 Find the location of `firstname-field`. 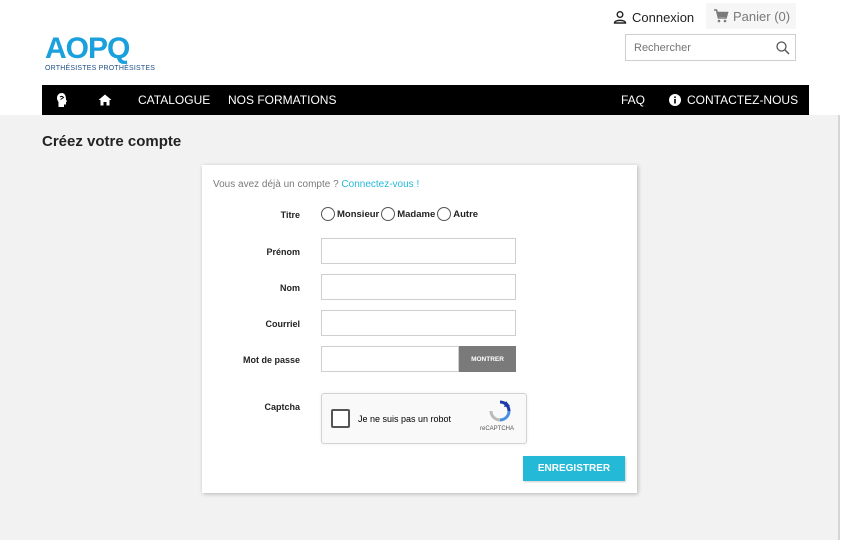

firstname-field is located at coordinates (418, 251).